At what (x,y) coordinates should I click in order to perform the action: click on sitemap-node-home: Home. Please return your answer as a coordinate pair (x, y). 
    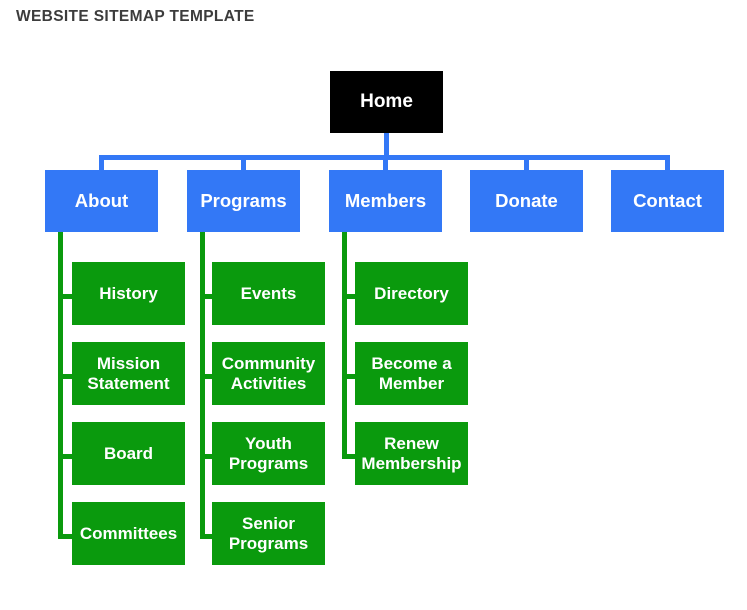
    Looking at the image, I should click on (386, 102).